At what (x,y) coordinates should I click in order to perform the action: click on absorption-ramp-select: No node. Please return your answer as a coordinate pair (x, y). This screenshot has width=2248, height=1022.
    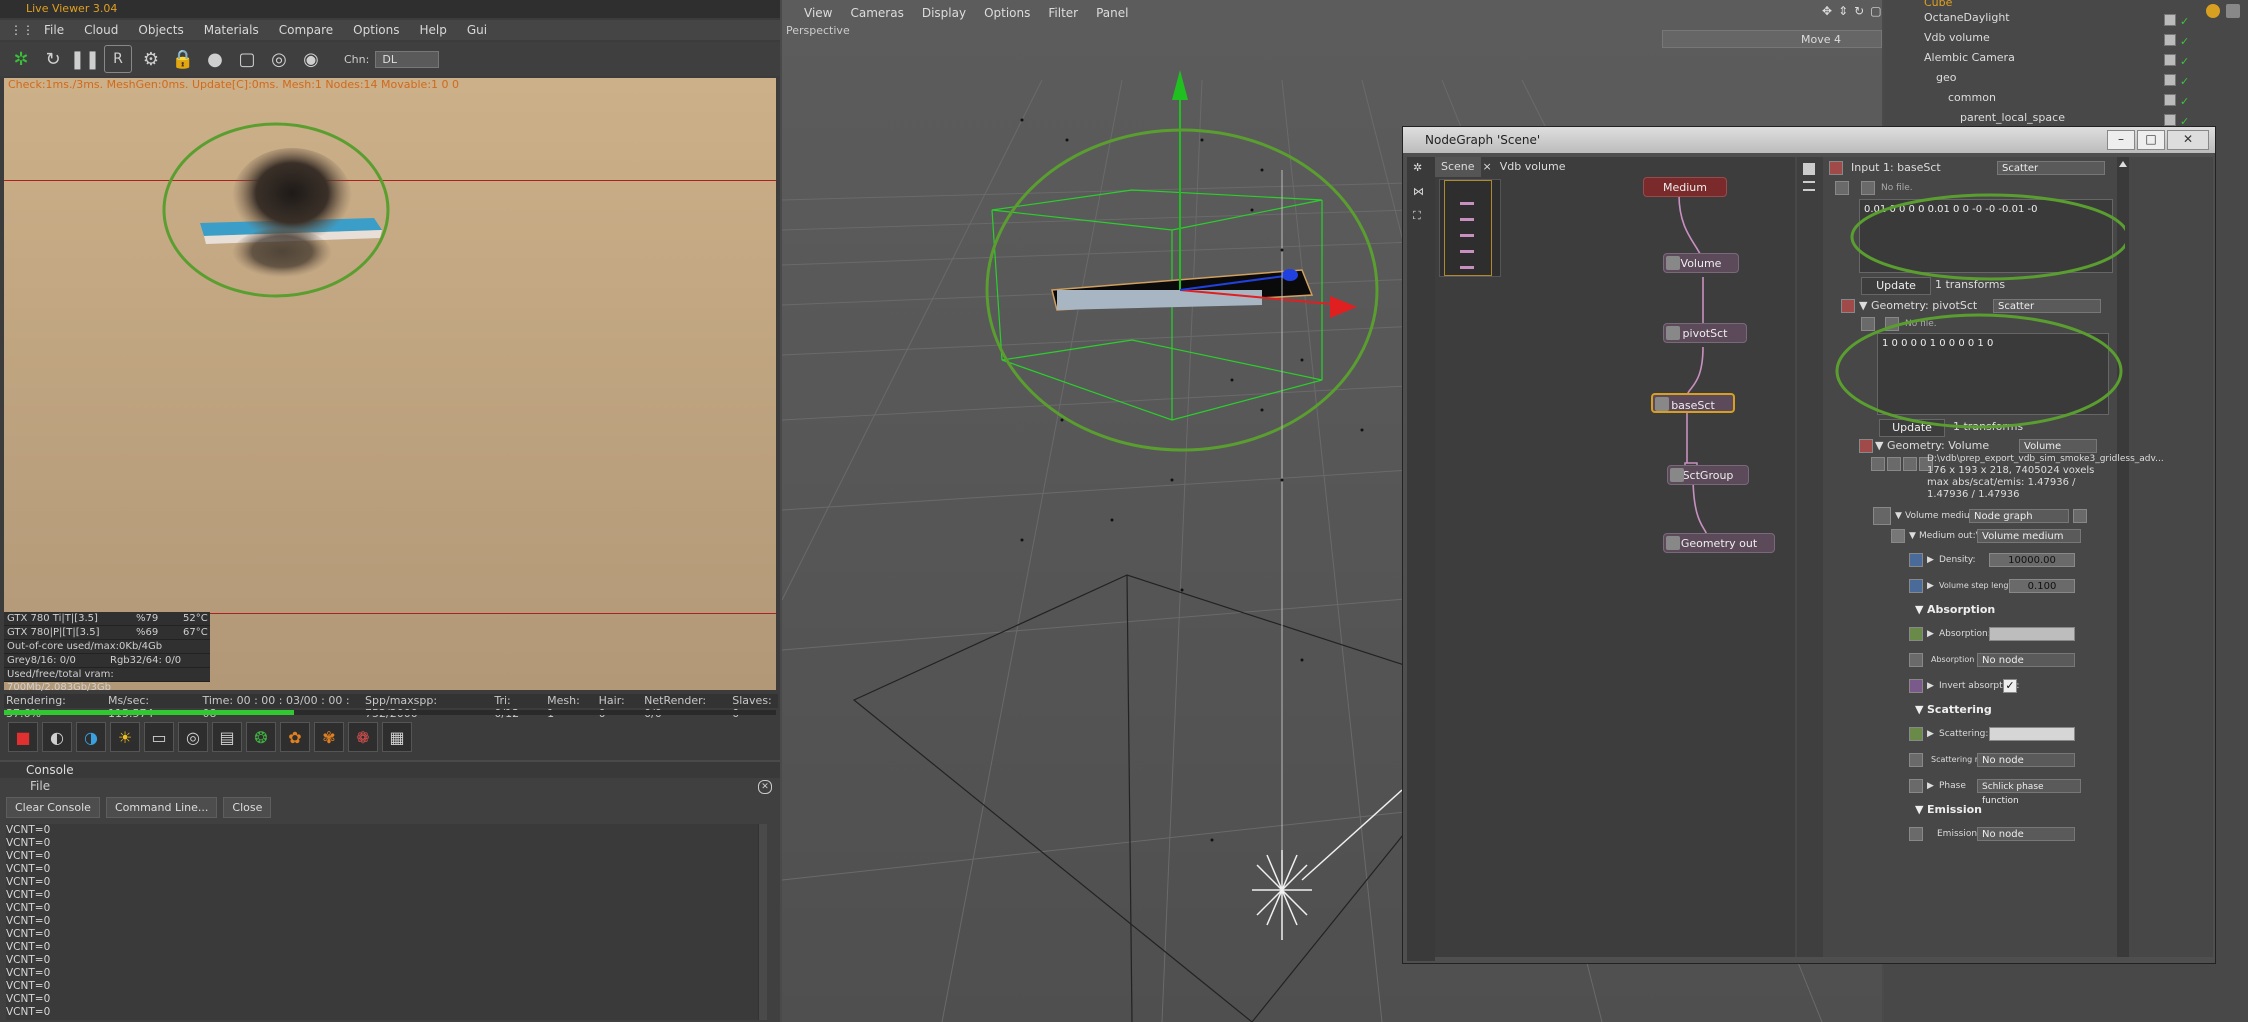
    Looking at the image, I should click on (2026, 660).